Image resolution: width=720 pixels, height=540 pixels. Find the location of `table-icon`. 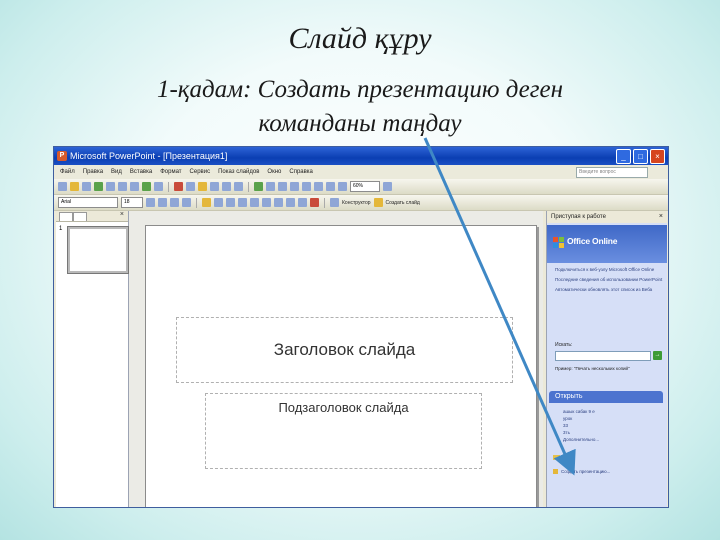

table-icon is located at coordinates (270, 186).